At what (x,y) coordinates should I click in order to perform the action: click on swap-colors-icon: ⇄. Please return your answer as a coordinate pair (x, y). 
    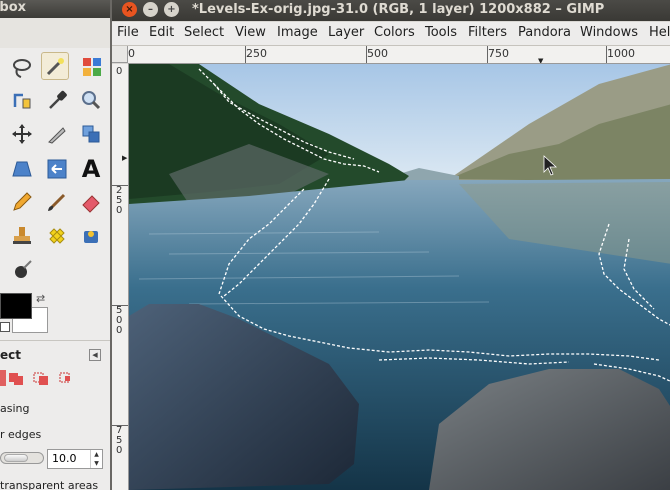
    Looking at the image, I should click on (40, 298).